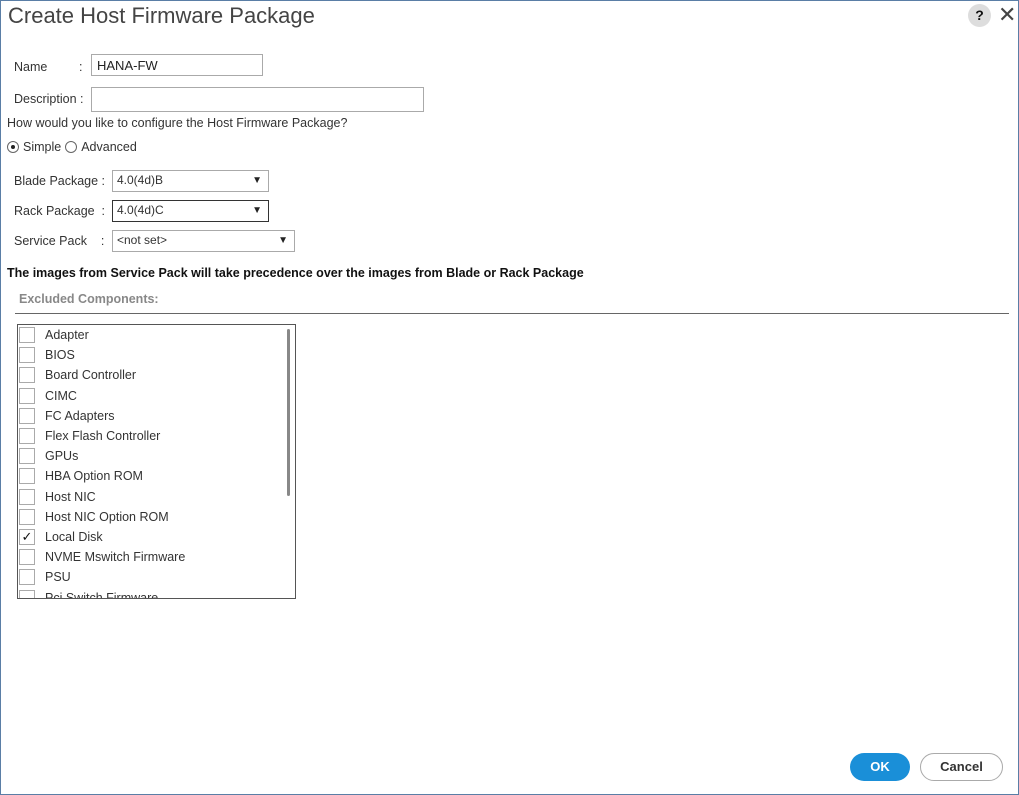  What do you see at coordinates (61, 395) in the screenshot?
I see `list-item-label: CIMC` at bounding box center [61, 395].